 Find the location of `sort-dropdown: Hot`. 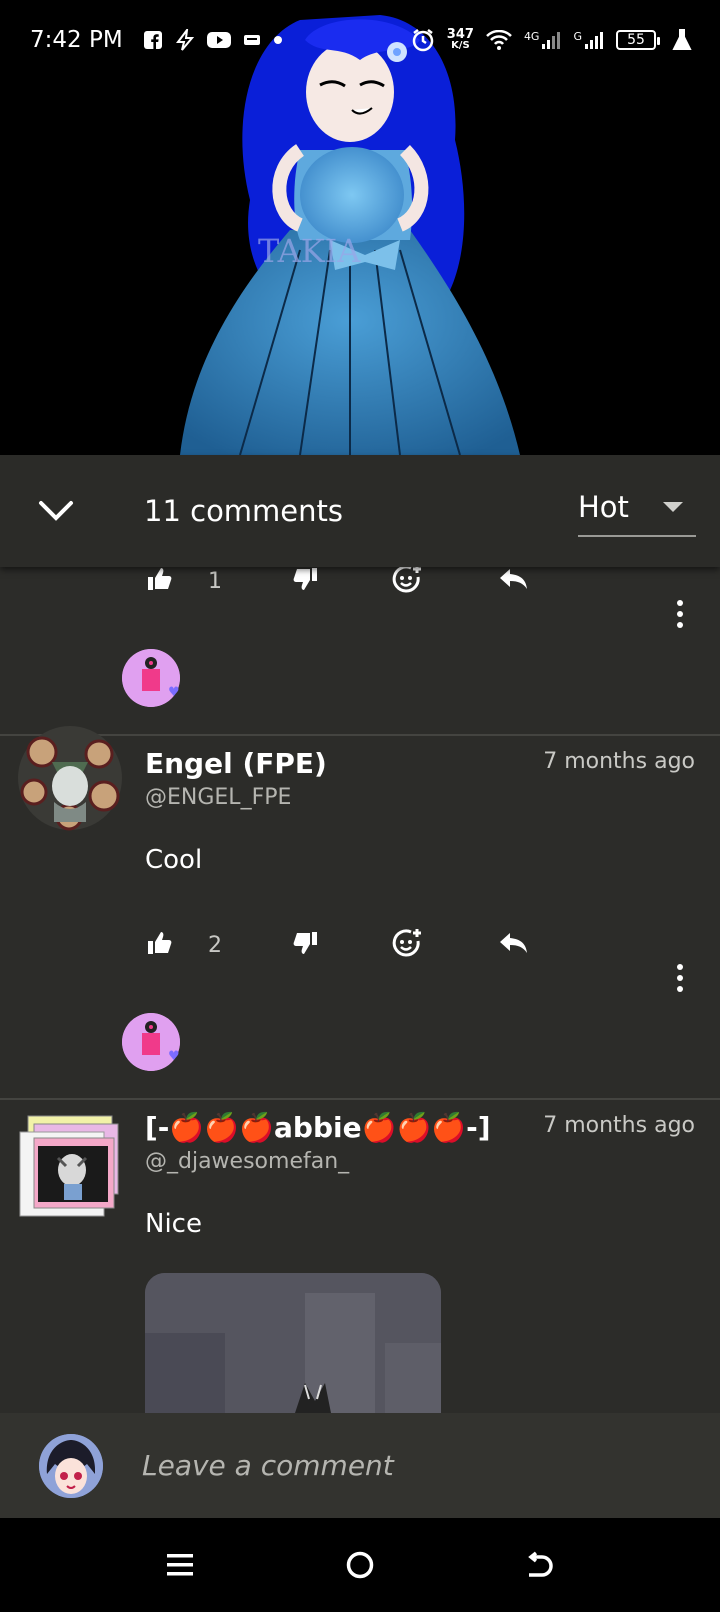

sort-dropdown: Hot is located at coordinates (637, 508).